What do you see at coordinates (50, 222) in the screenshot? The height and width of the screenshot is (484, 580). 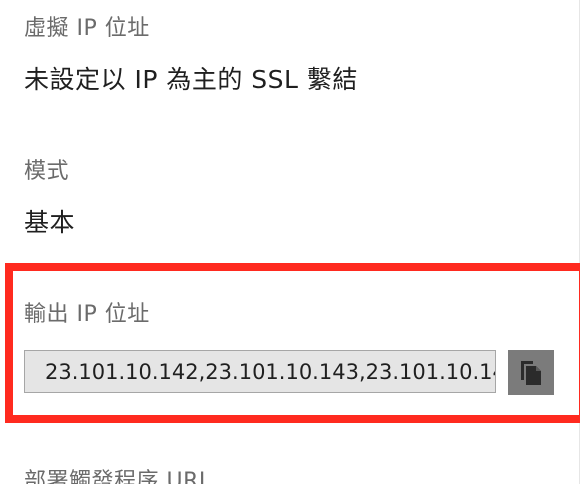 I see `mode-value: 基本` at bounding box center [50, 222].